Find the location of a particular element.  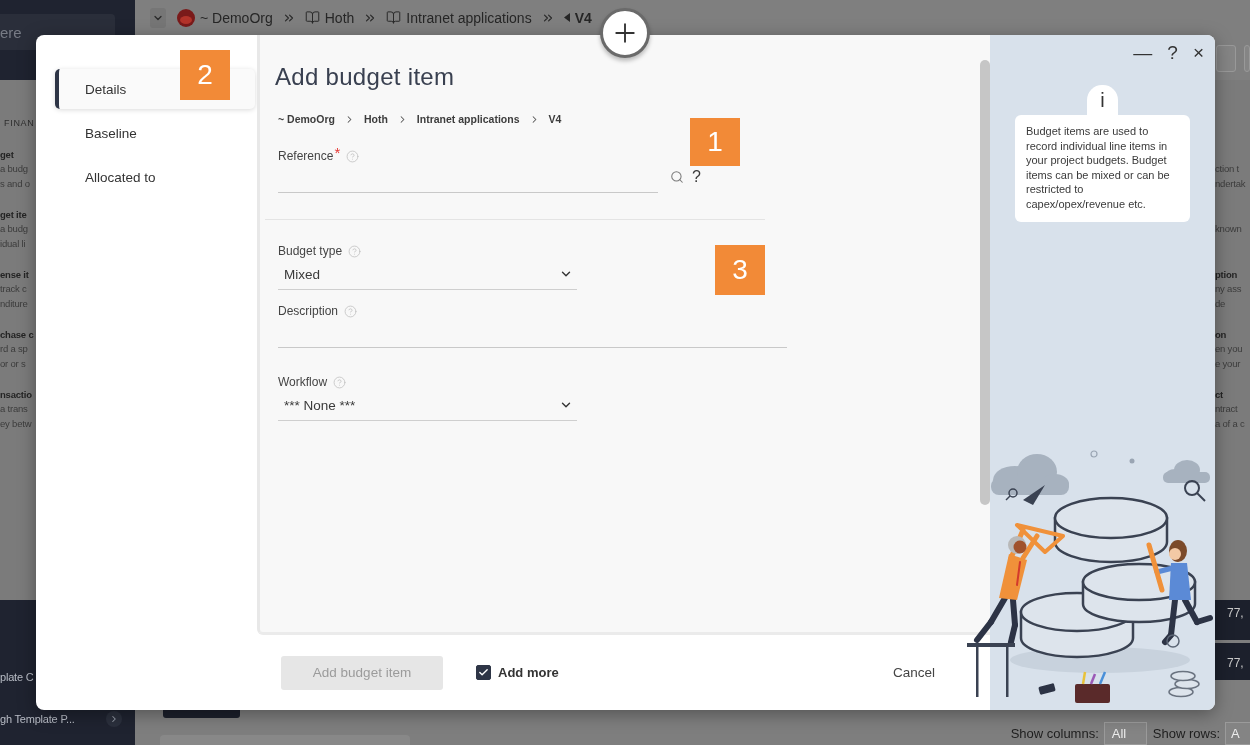

field-label: Description is located at coordinates (308, 311).